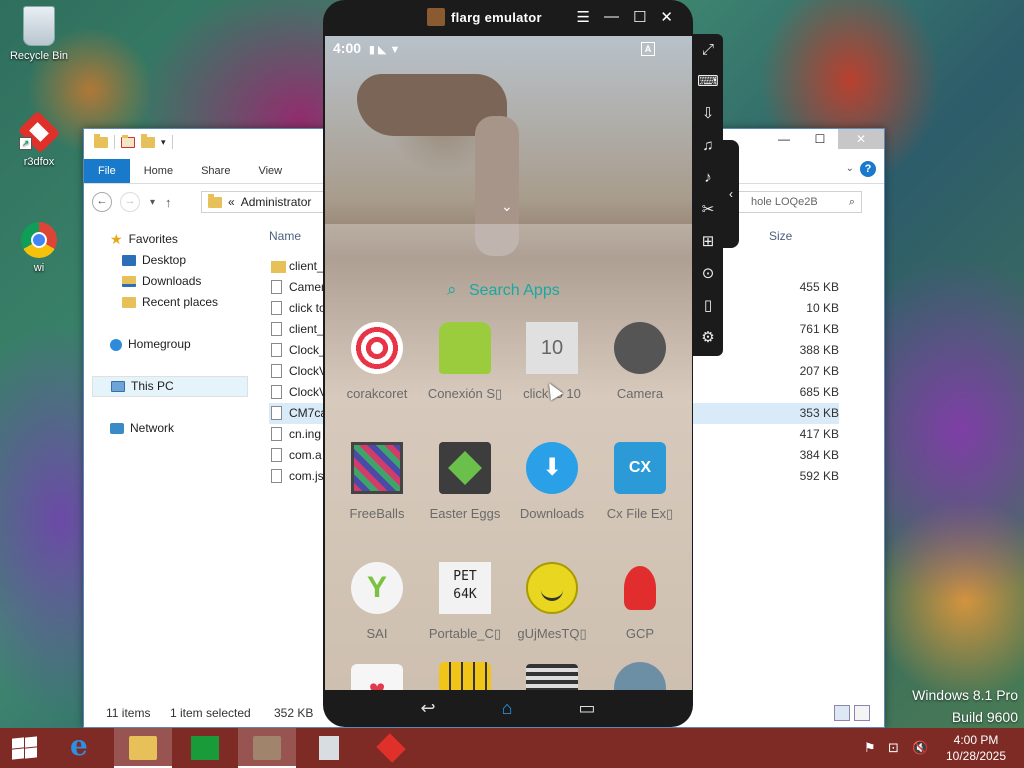  I want to click on help-icon: ?, so click(868, 169).